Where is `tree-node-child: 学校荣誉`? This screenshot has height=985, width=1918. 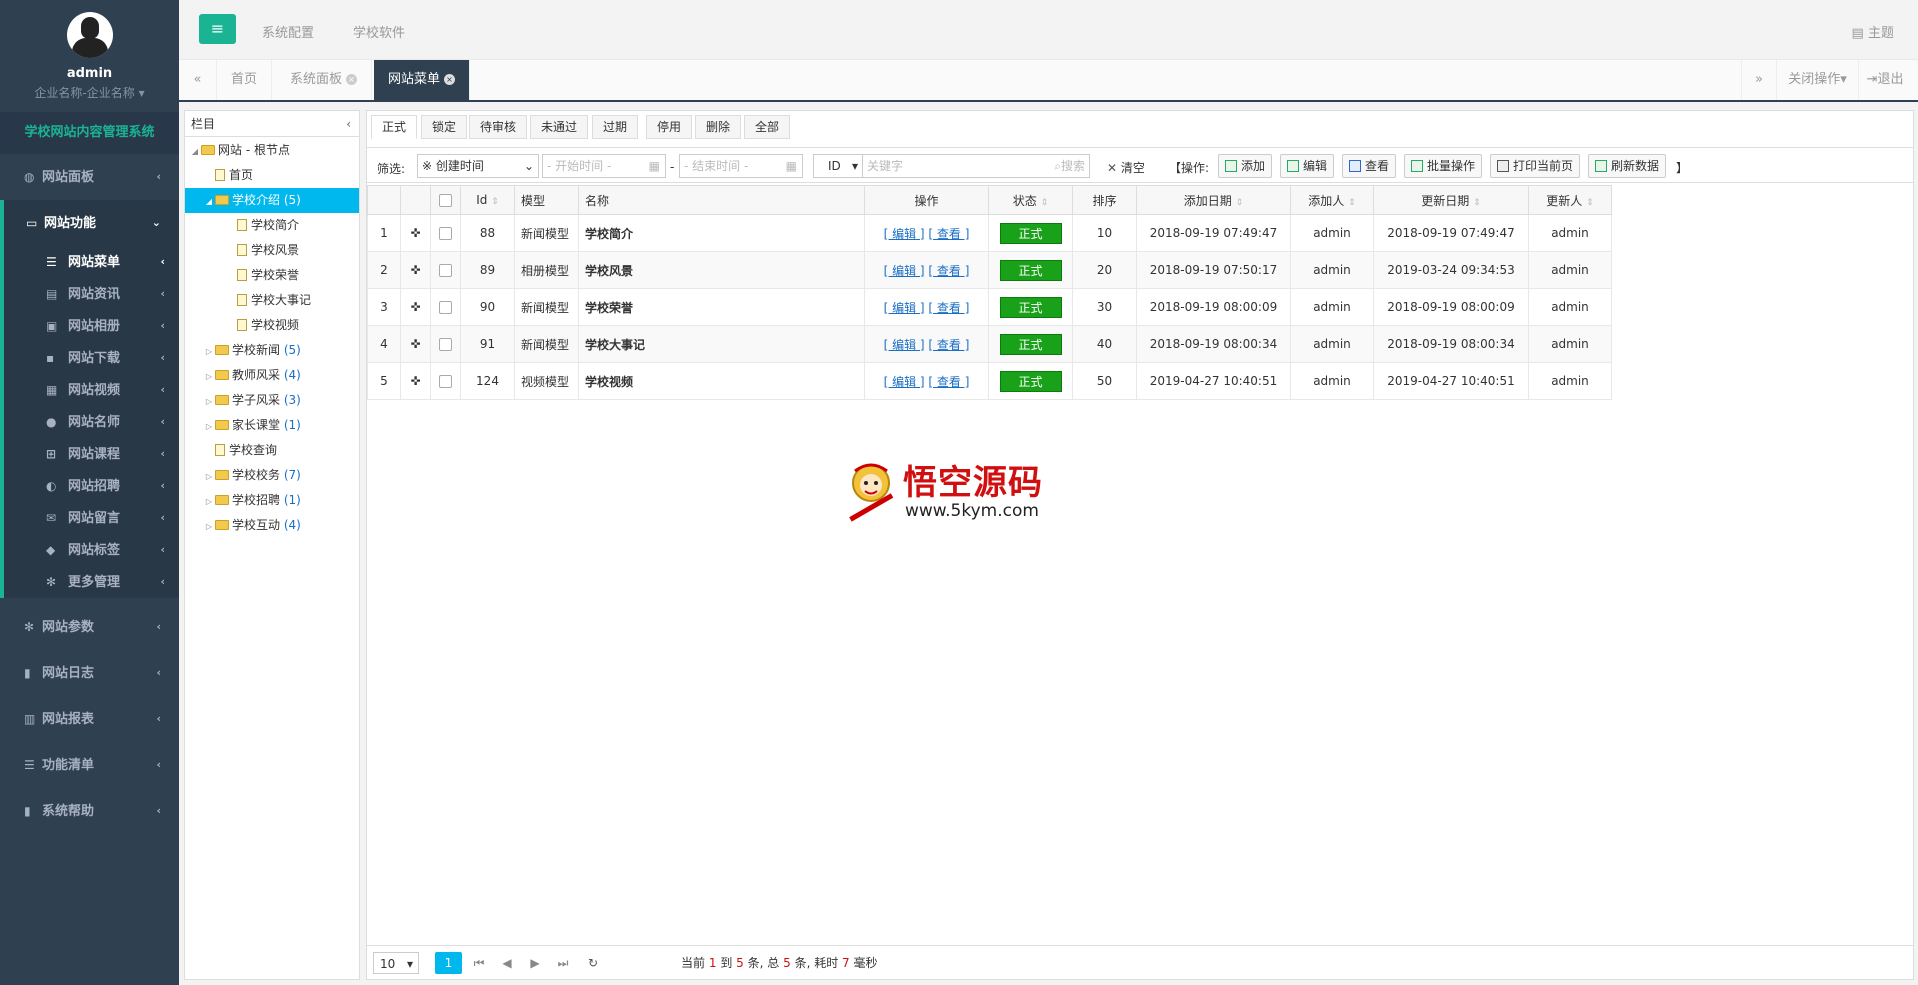 tree-node-child: 学校荣誉 is located at coordinates (272, 275).